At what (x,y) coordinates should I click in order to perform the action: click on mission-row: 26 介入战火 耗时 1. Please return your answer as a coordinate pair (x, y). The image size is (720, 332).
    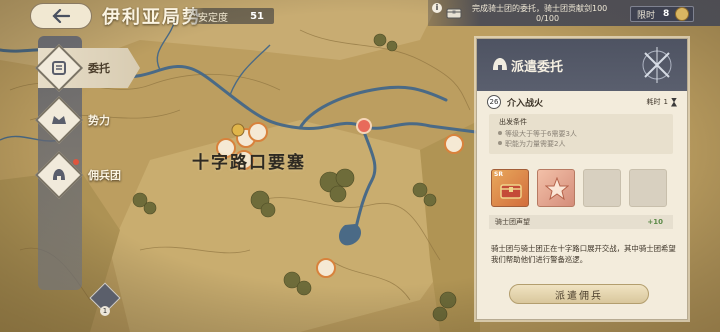
    Looking at the image, I should click on (582, 102).